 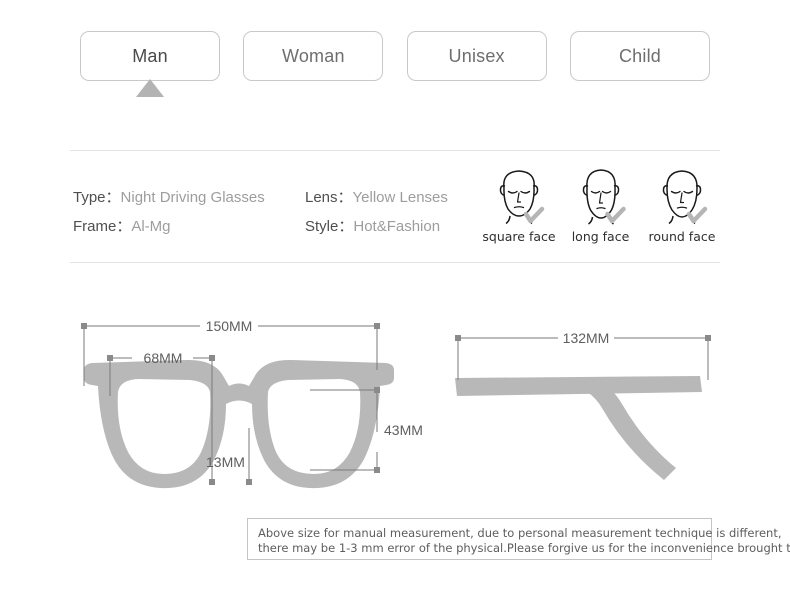 I want to click on spec-lens-key: Lens：, so click(x=329, y=197).